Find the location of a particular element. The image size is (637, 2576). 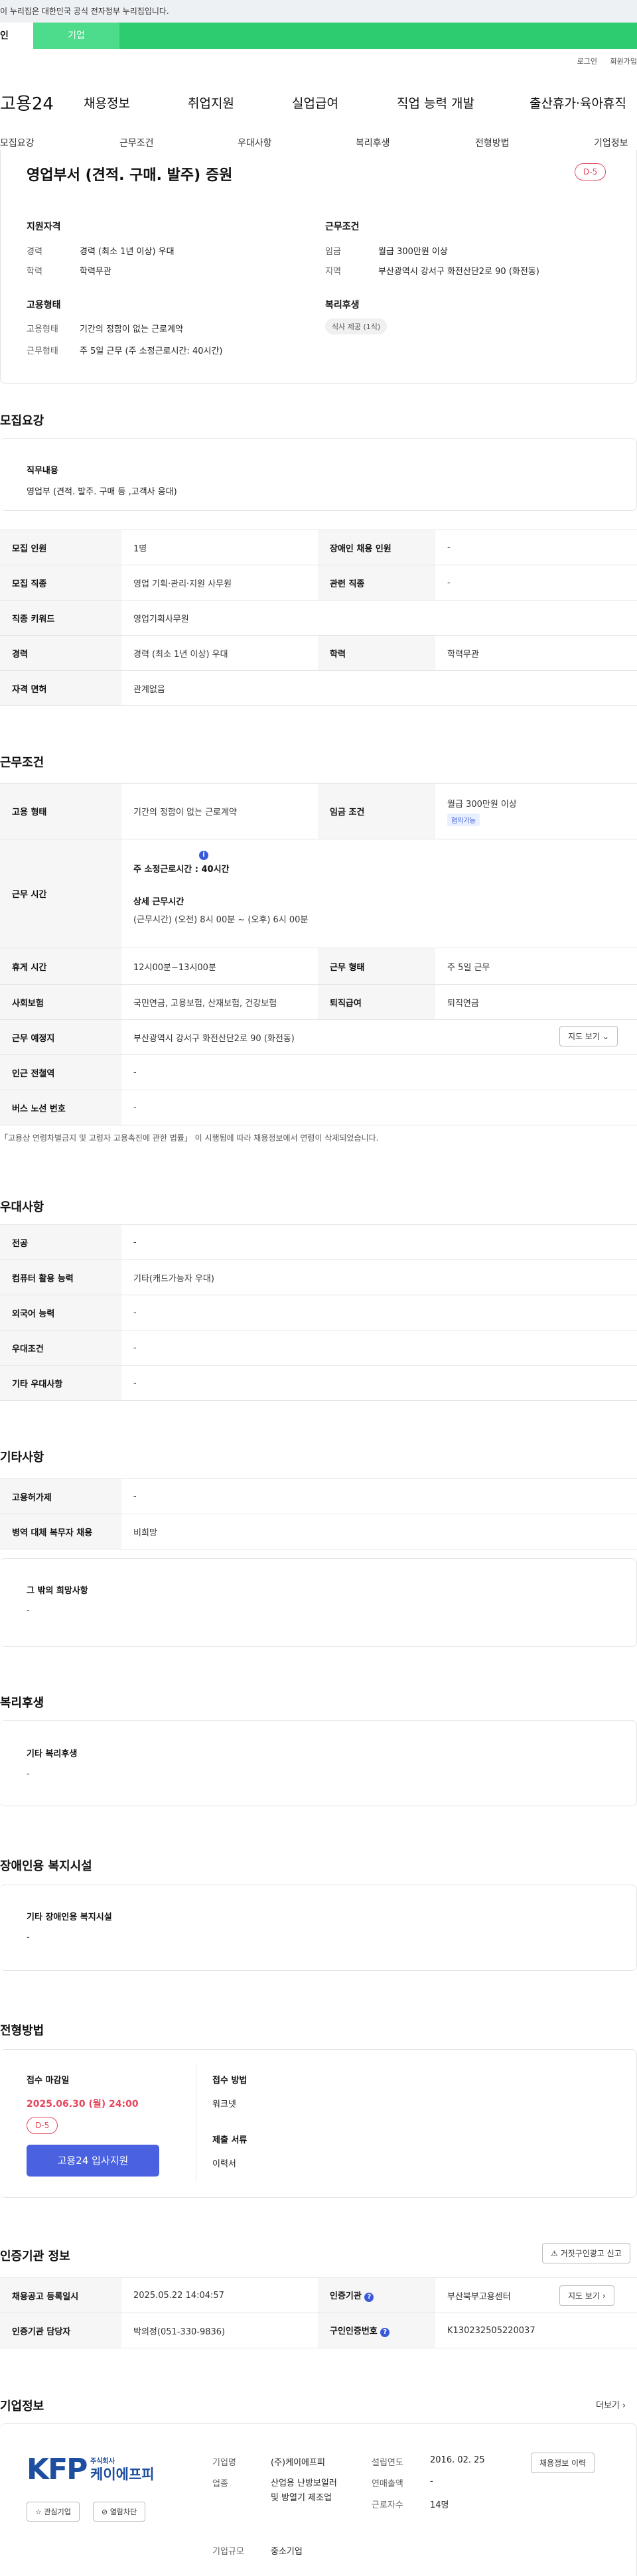

hours-info-icon: i is located at coordinates (204, 856).